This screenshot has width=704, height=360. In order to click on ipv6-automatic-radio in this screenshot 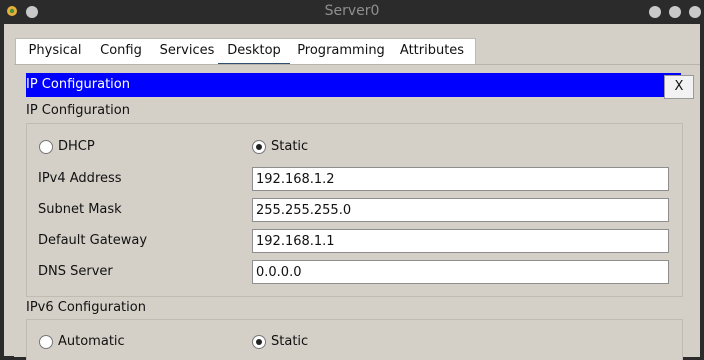, I will do `click(46, 342)`.